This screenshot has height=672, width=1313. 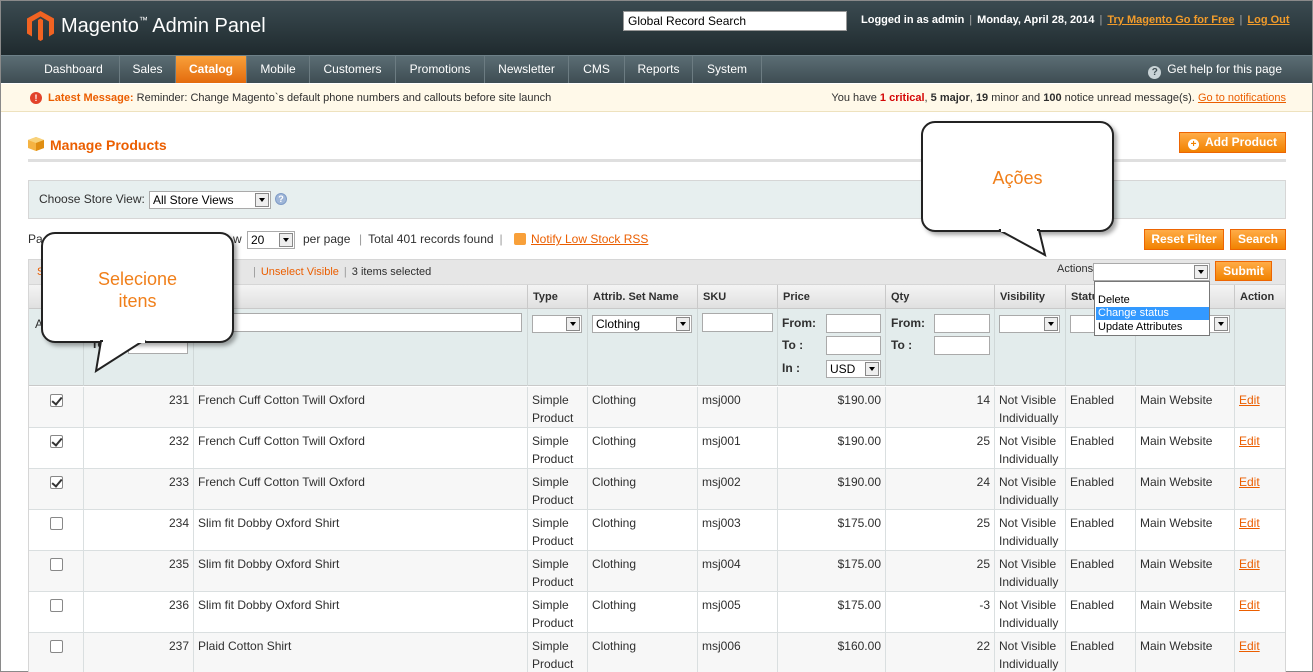 What do you see at coordinates (281, 199) in the screenshot?
I see `help-icon: ?` at bounding box center [281, 199].